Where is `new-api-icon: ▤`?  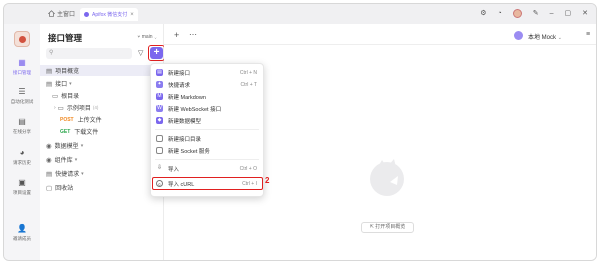
new-api-icon: ▤ is located at coordinates (159, 72).